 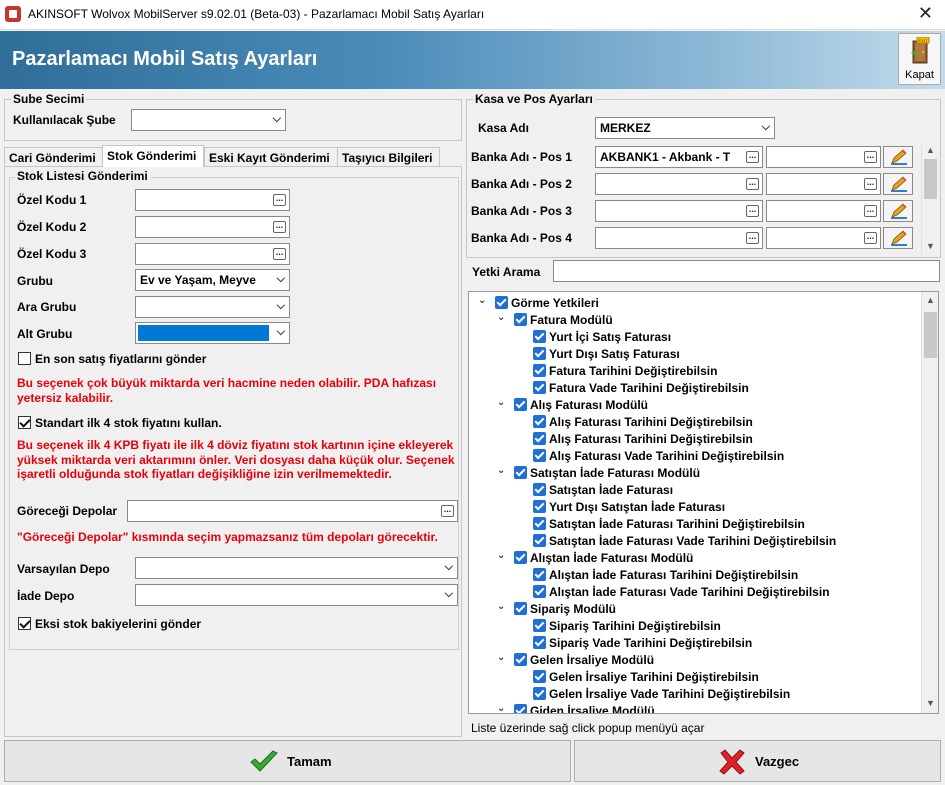 I want to click on yetki-arama-input, so click(x=746, y=271).